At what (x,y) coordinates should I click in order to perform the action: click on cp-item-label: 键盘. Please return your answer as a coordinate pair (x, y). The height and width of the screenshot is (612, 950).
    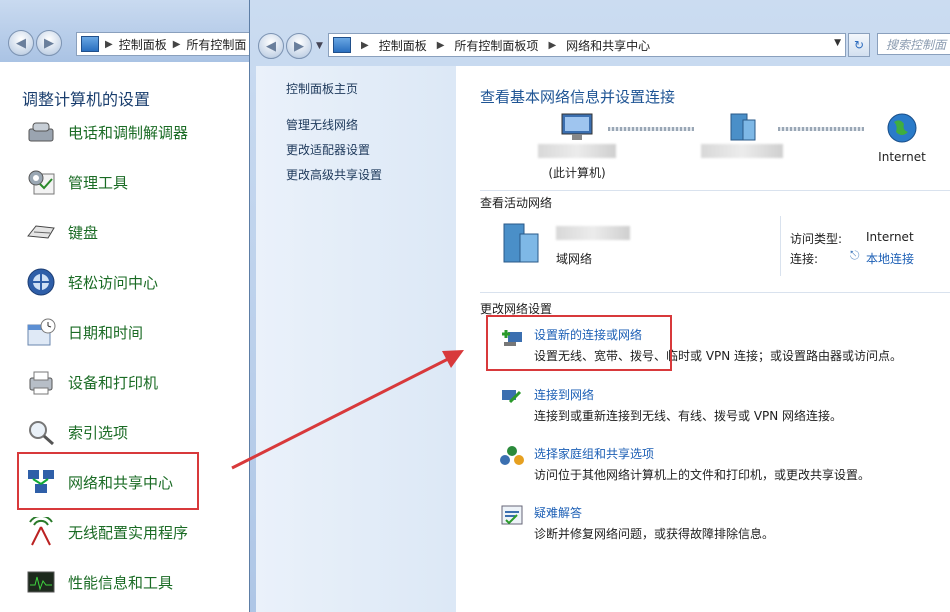
    Looking at the image, I should click on (83, 232).